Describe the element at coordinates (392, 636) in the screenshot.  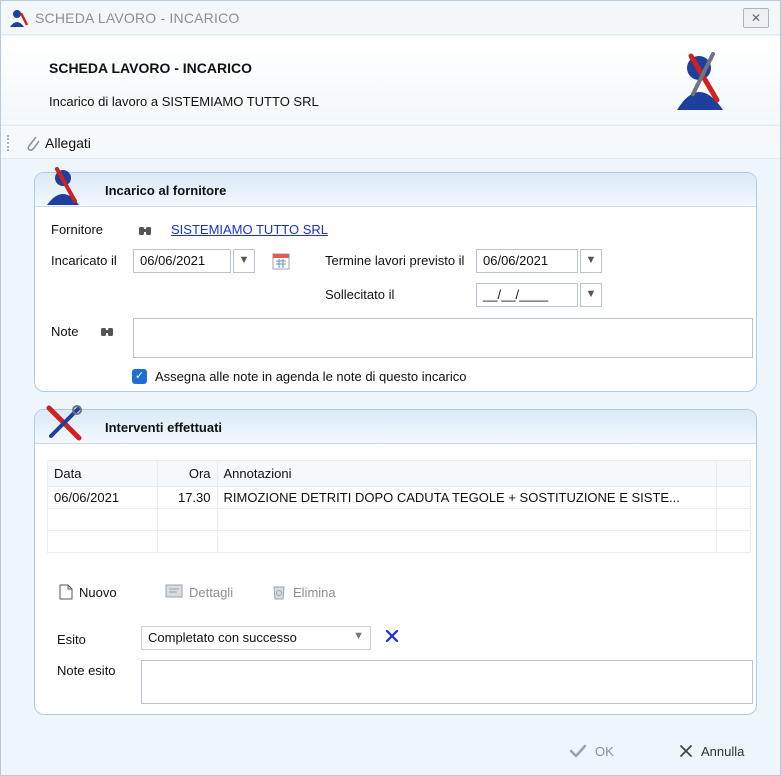
I see `clear-outcome-icon` at that location.